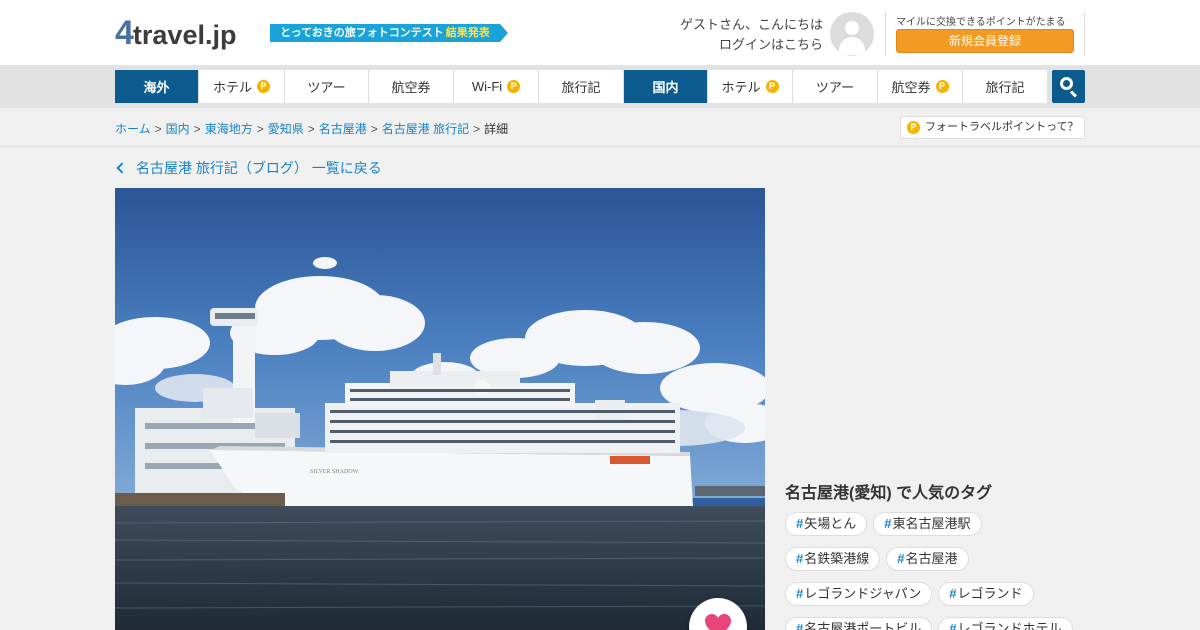  Describe the element at coordinates (1068, 86) in the screenshot. I see `search-button` at that location.